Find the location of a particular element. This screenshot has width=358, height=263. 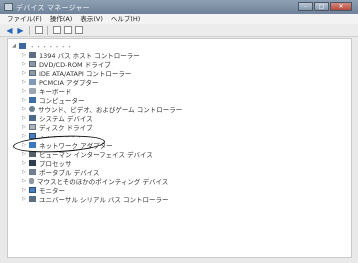

sound-icon is located at coordinates (32, 108).